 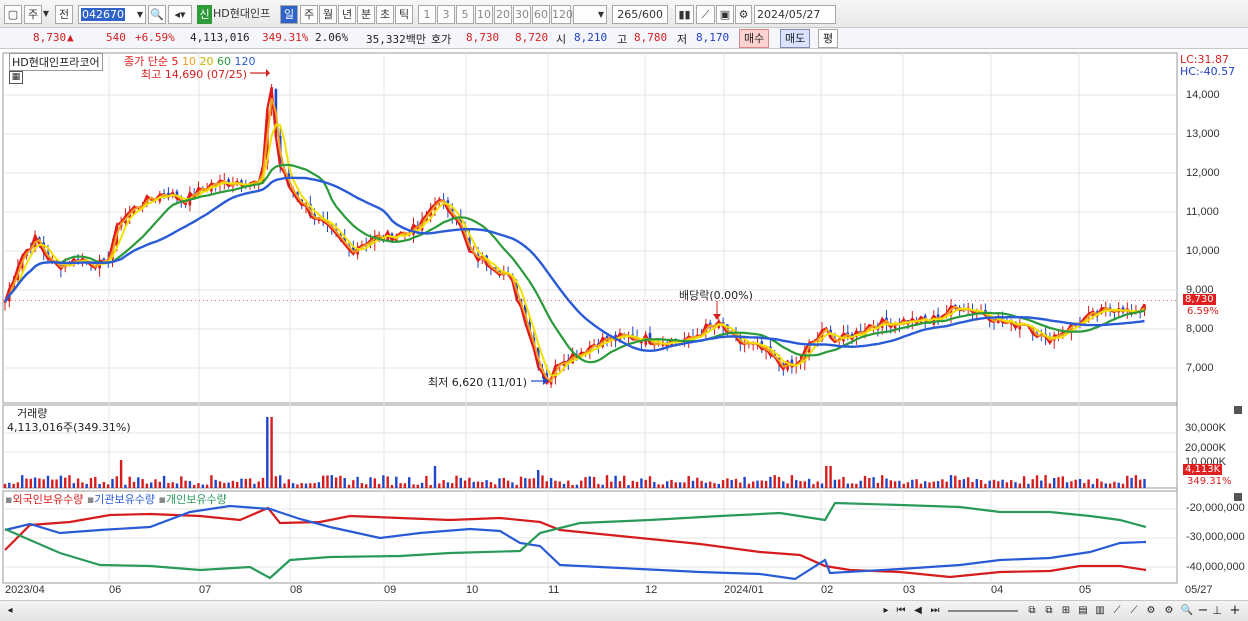 I want to click on interval-1: 1, so click(x=427, y=14).